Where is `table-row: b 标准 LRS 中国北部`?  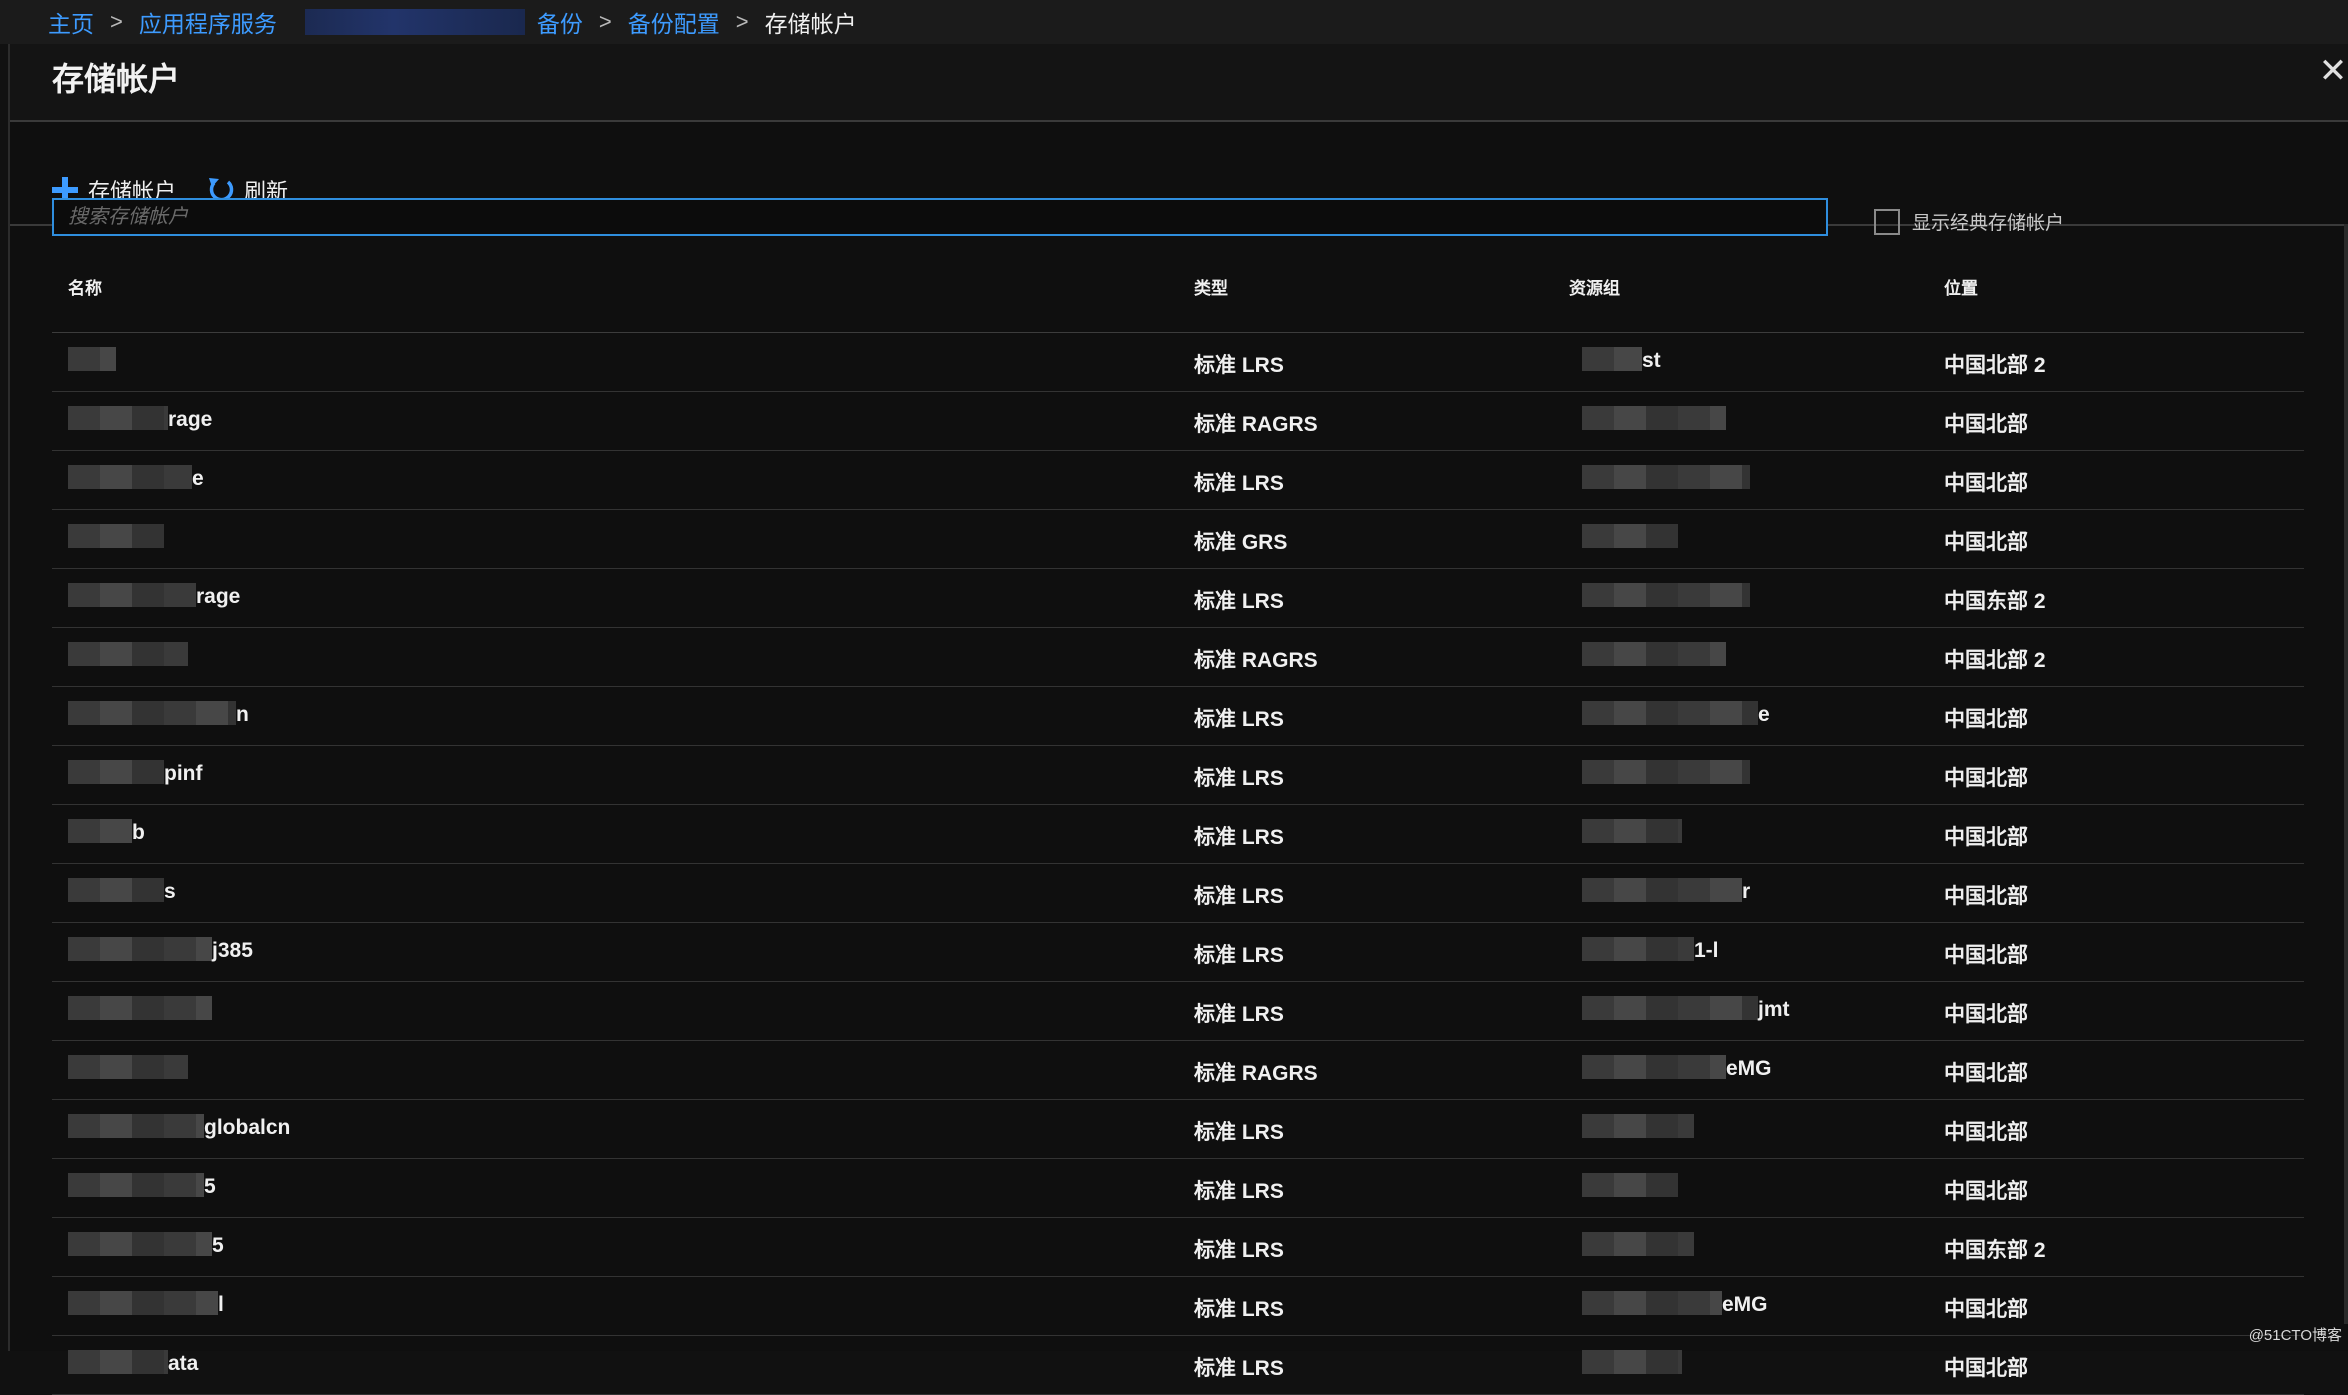 table-row: b 标准 LRS 中国北部 is located at coordinates (1178, 834).